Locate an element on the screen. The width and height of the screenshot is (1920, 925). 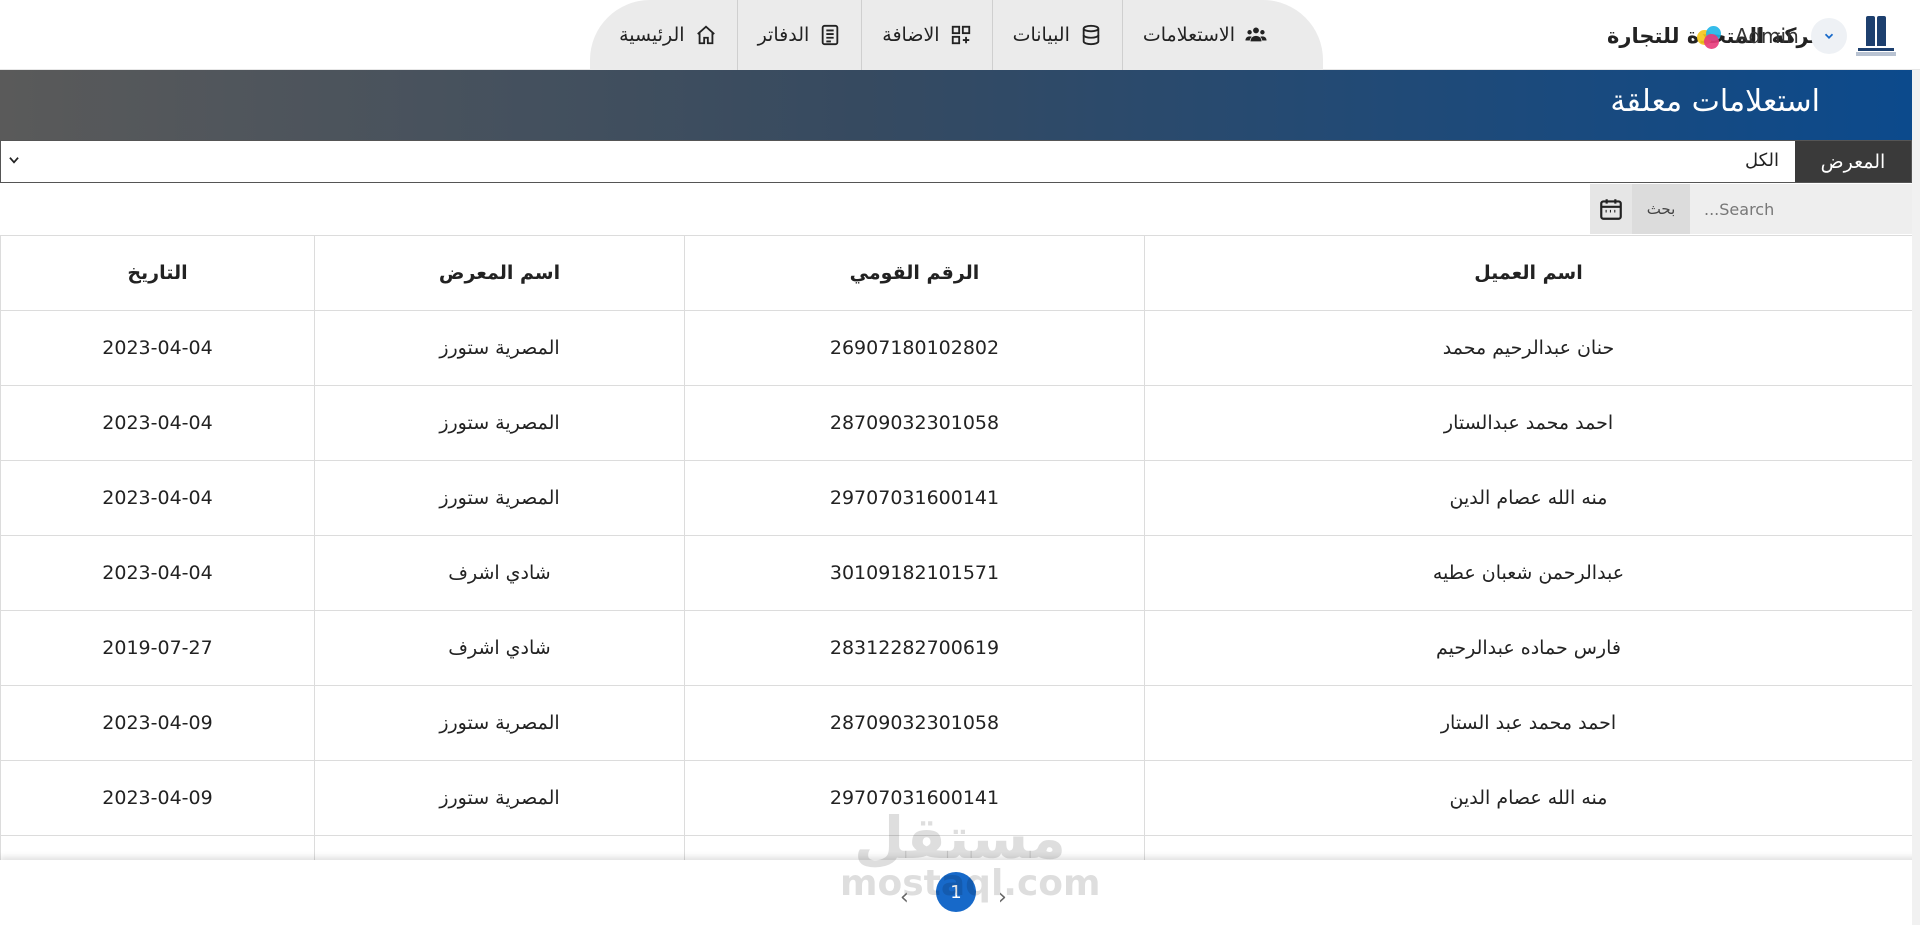
color-palette-icon is located at coordinates (1709, 36).